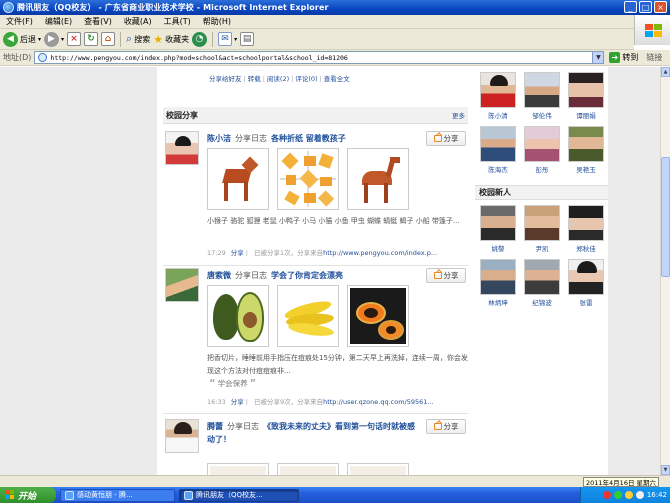 The width and height of the screenshot is (670, 503). I want to click on friend-name: 林炳坤, so click(498, 302).